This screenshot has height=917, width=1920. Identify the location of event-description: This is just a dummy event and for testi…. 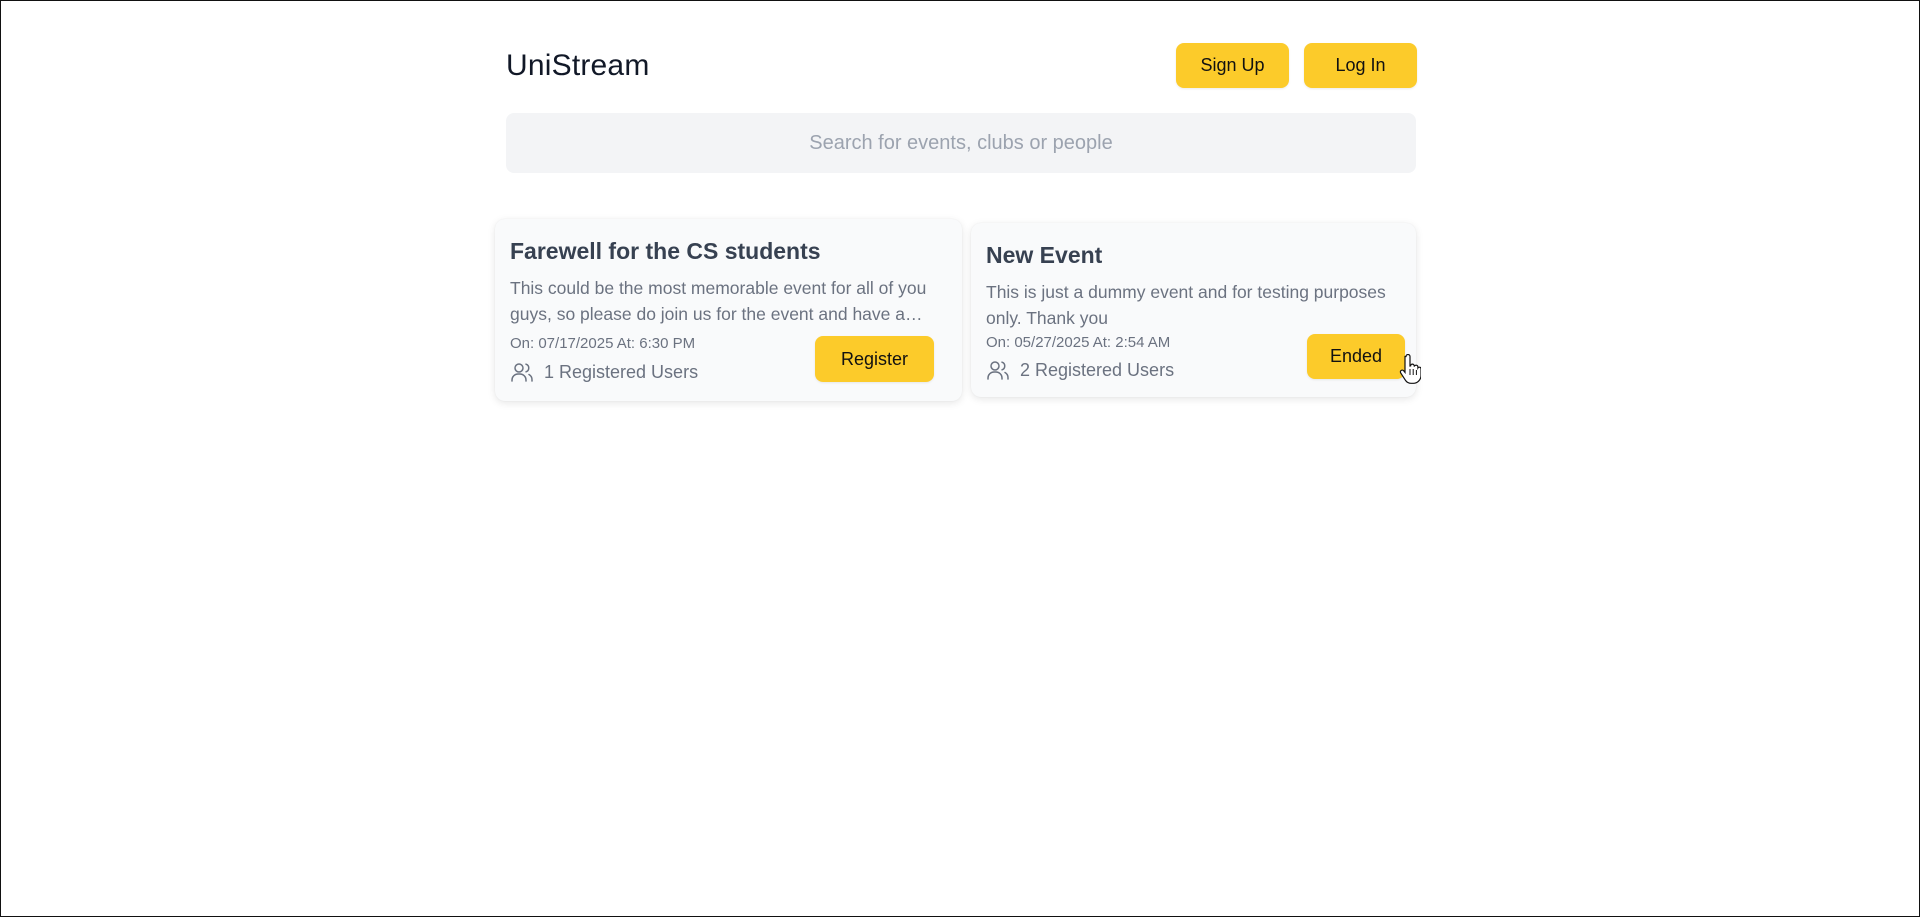
(1186, 305).